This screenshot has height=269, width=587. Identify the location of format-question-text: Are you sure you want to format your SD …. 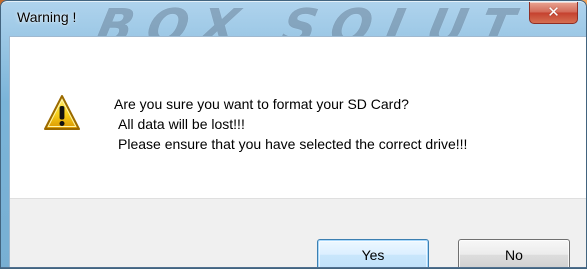
(261, 104).